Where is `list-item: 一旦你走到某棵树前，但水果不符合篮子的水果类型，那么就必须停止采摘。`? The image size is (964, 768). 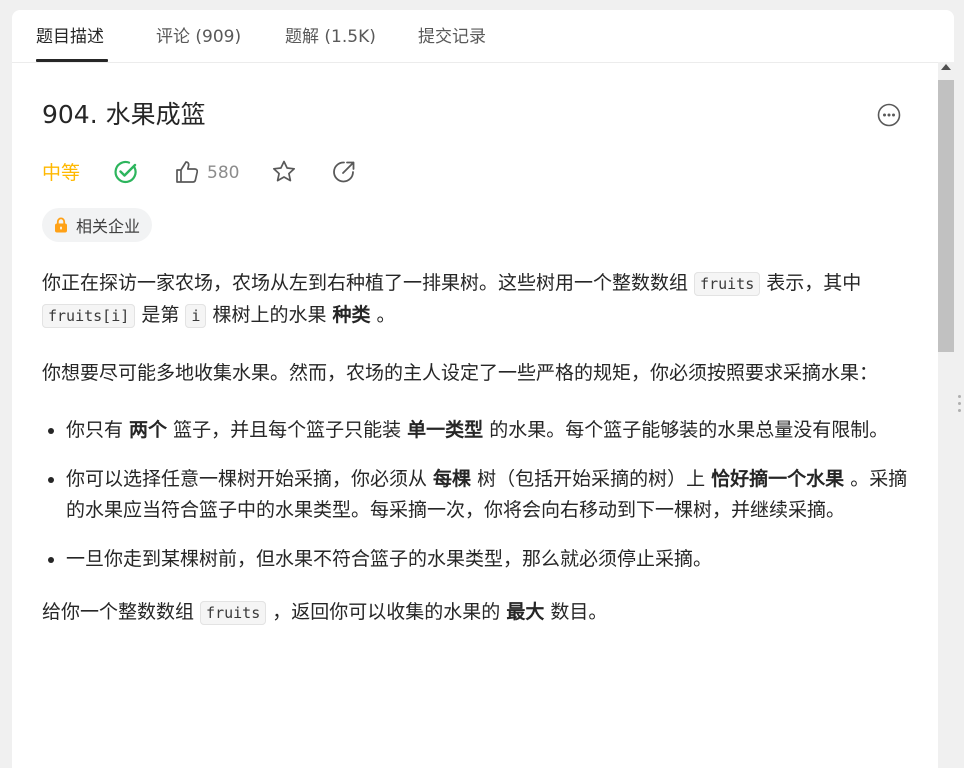 list-item: 一旦你走到某棵树前，但水果不符合篮子的水果类型，那么就必须停止采摘。 is located at coordinates (489, 559).